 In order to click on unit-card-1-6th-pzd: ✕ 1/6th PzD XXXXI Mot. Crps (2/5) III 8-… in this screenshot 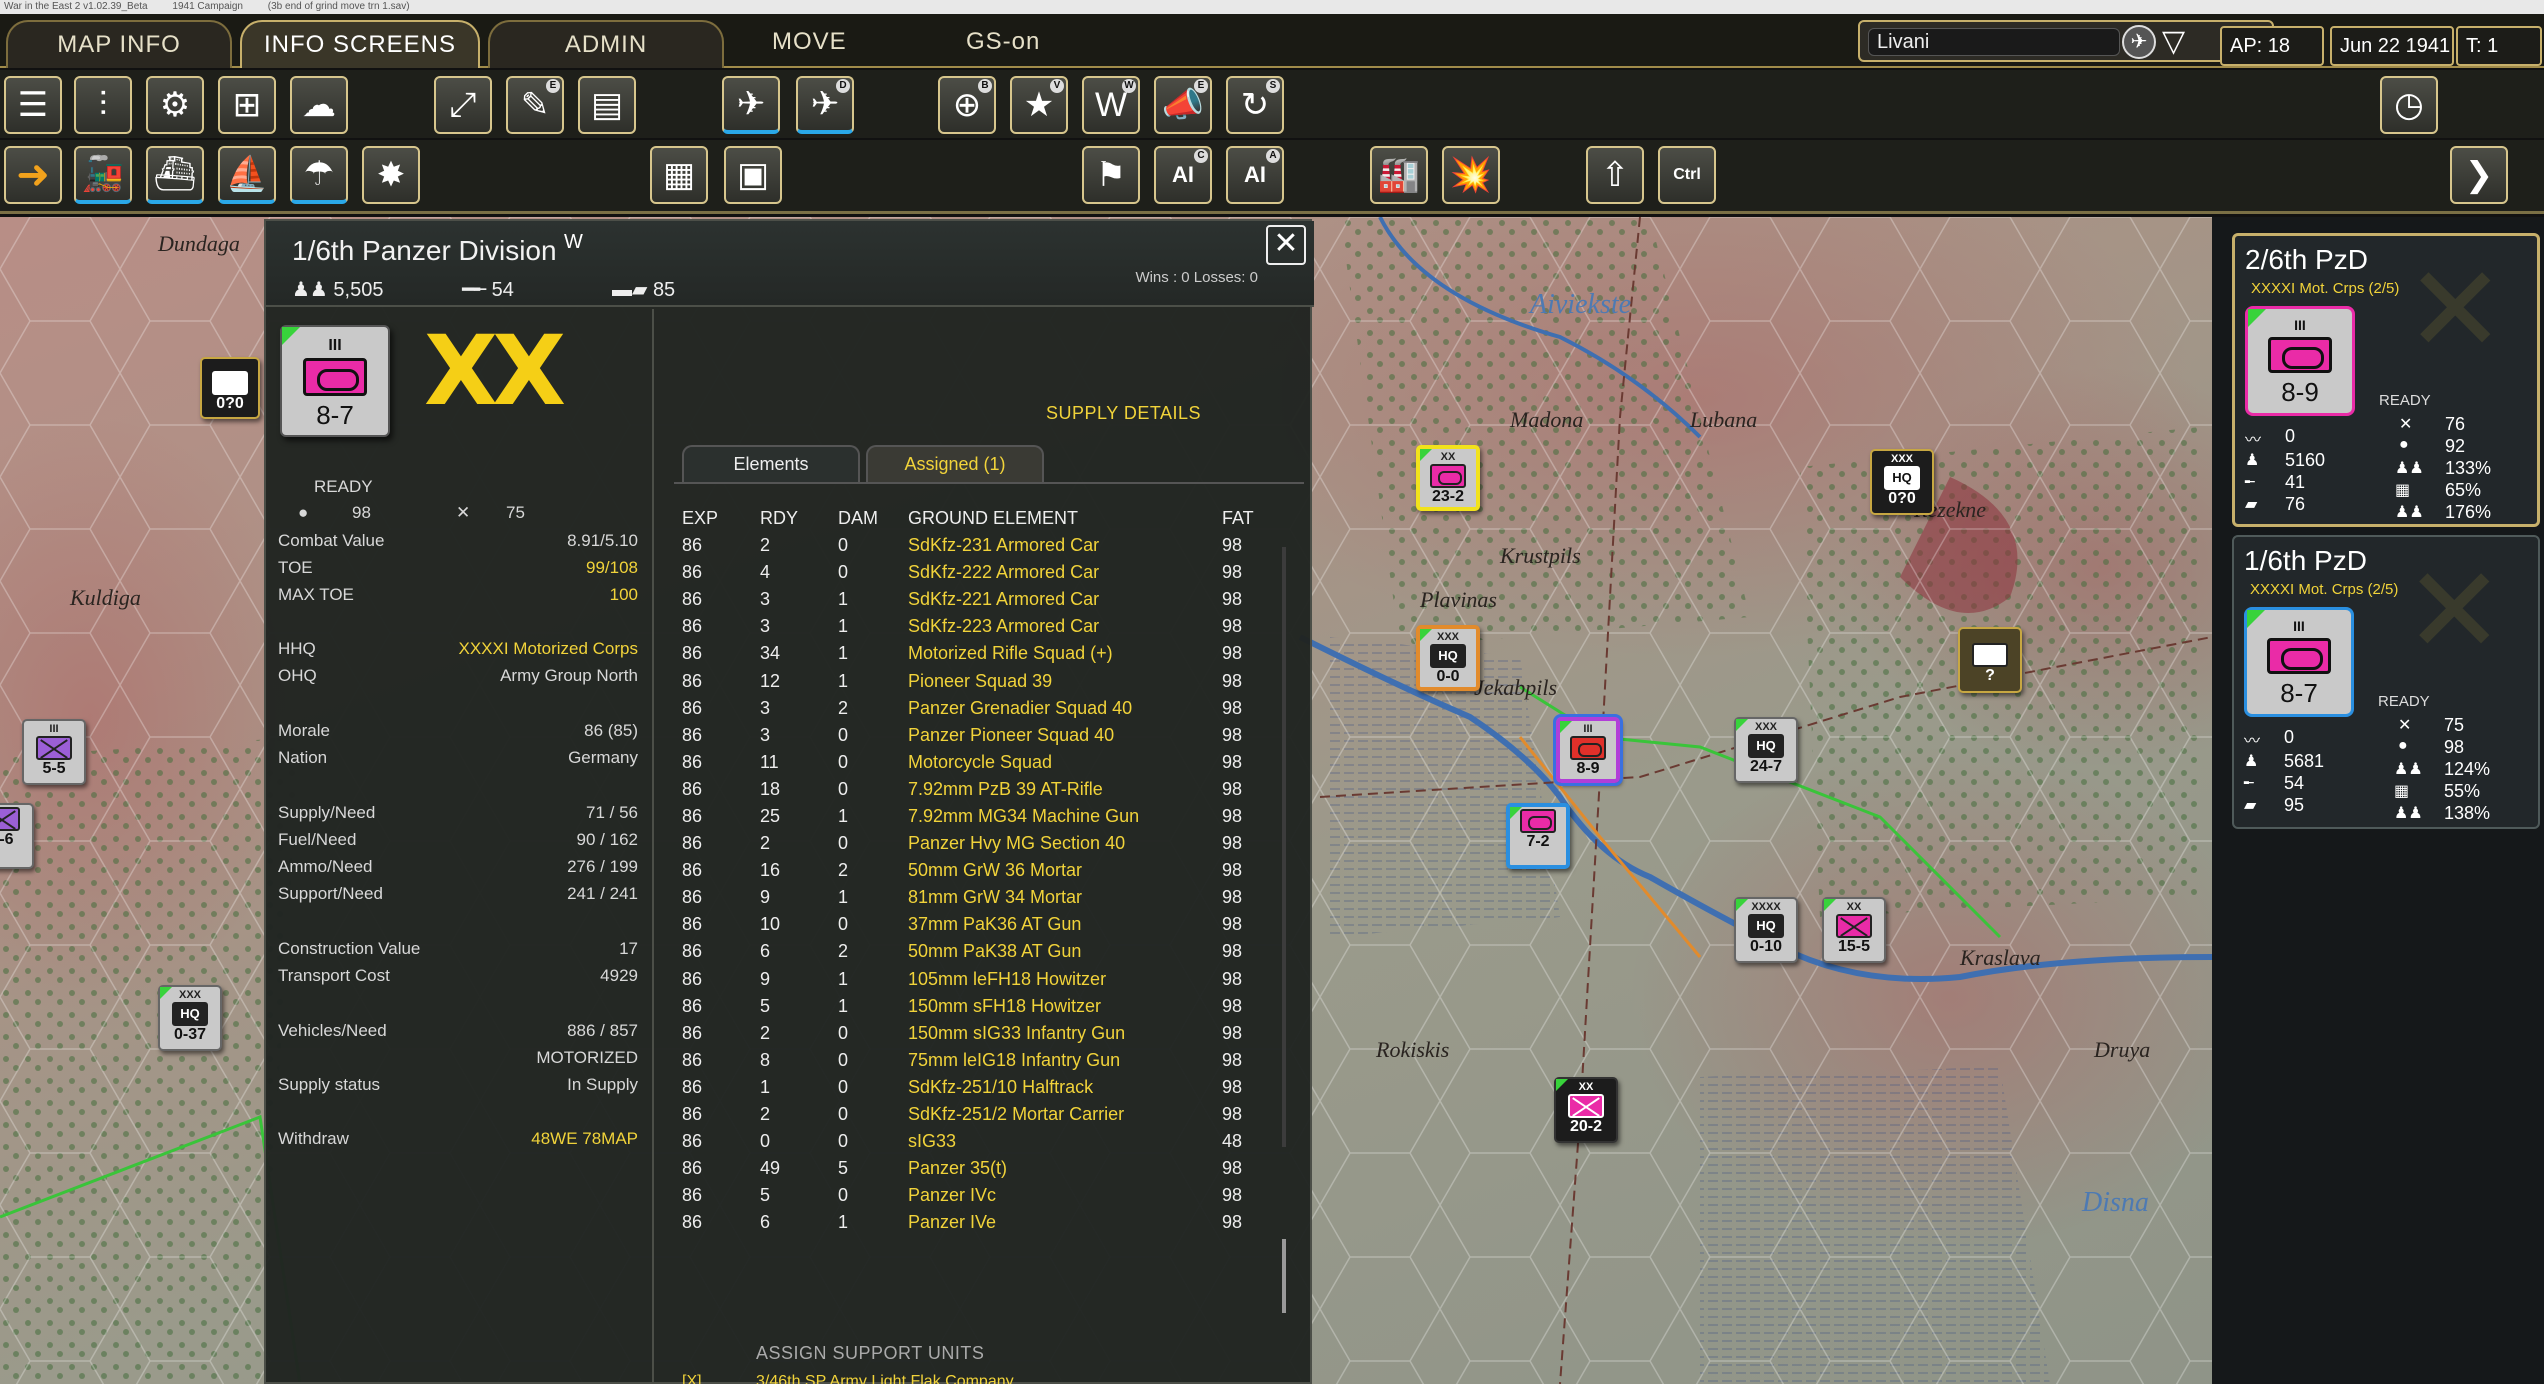, I will do `click(2386, 682)`.